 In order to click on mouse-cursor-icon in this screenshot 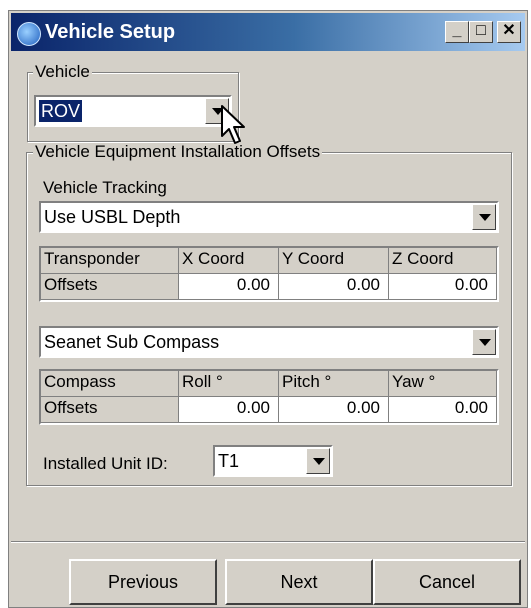, I will do `click(233, 124)`.